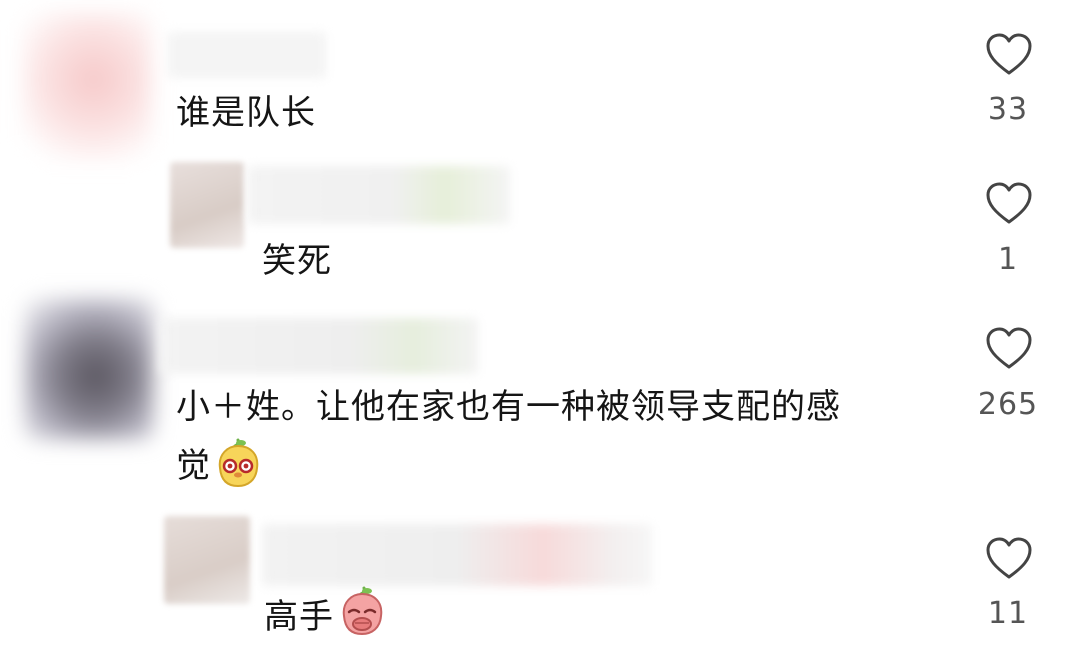  Describe the element at coordinates (246, 113) in the screenshot. I see `comment-text: 谁是队长` at that location.